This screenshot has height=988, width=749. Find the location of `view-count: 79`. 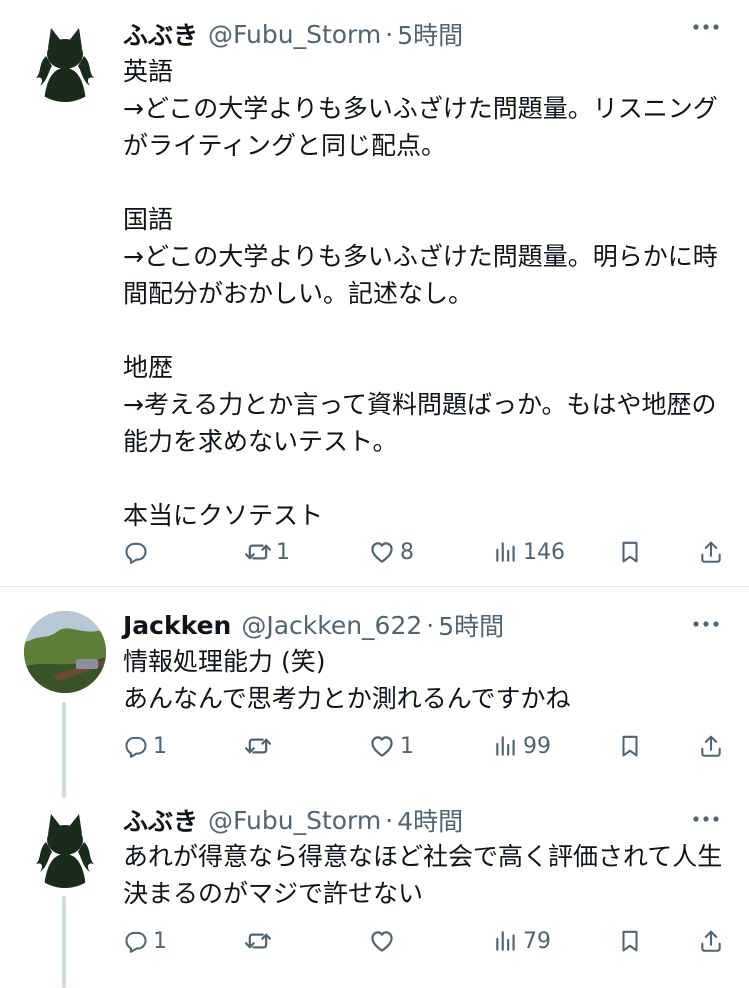

view-count: 79 is located at coordinates (537, 941).